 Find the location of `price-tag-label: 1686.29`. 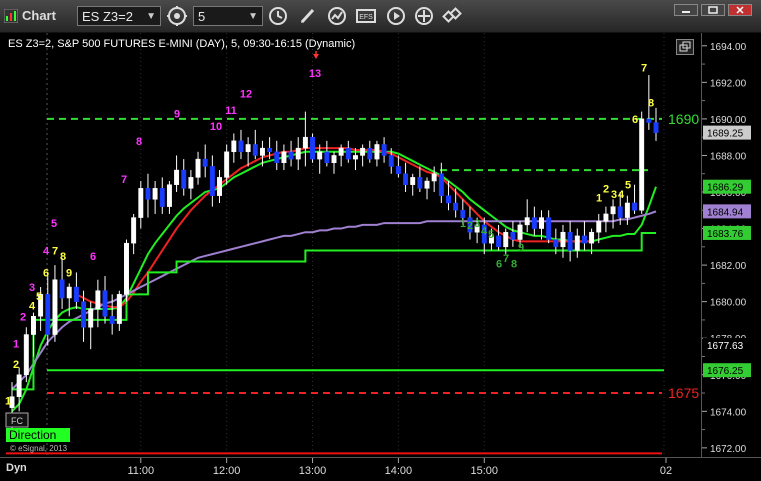

price-tag-label: 1686.29 is located at coordinates (725, 188).